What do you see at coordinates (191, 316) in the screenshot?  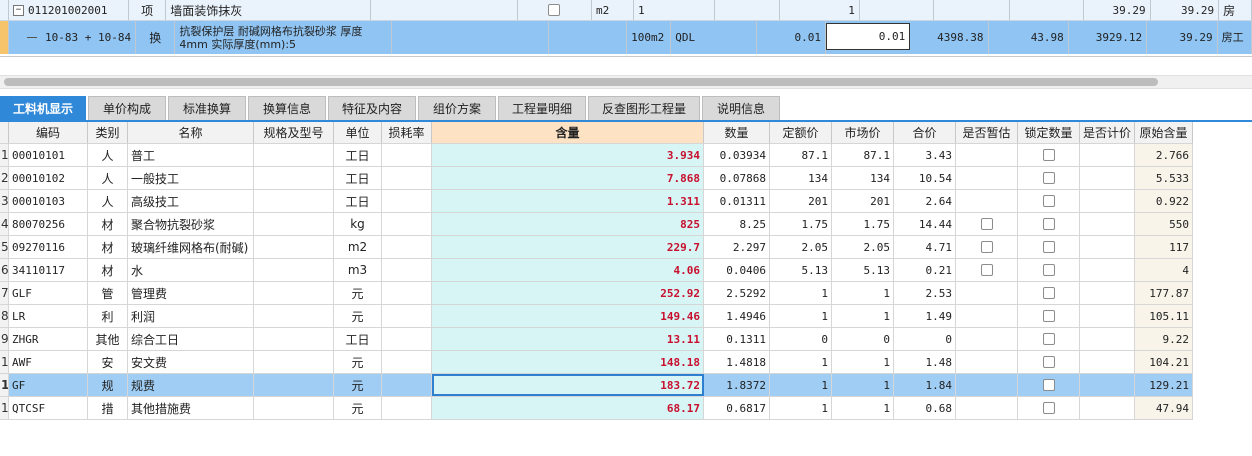 I see `name-cell: 利润` at bounding box center [191, 316].